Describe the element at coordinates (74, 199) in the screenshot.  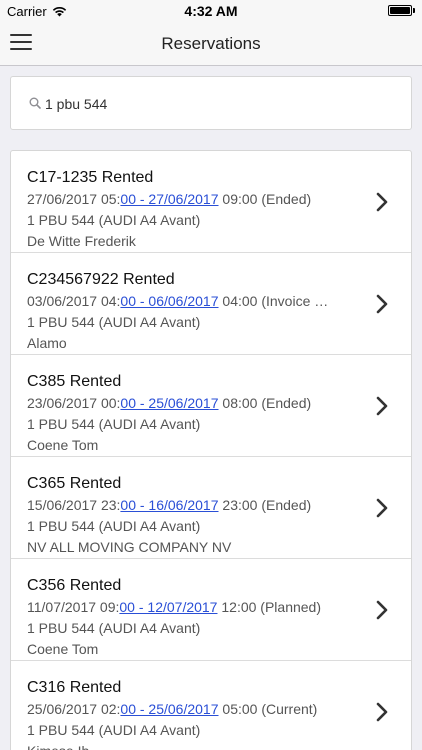
I see `date-start: 27/06/2017 05:` at that location.